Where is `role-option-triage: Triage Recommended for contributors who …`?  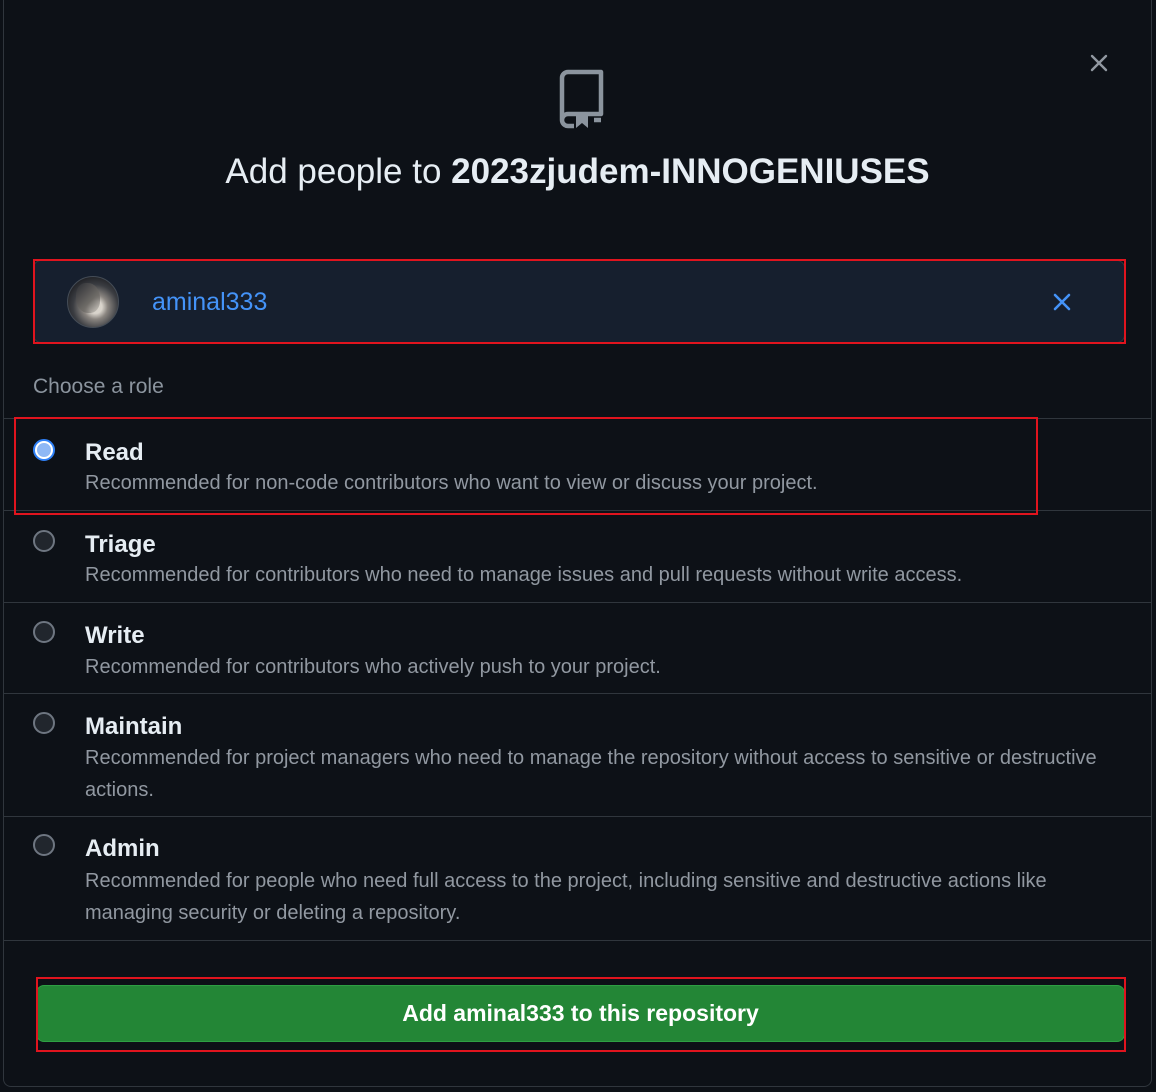 role-option-triage: Triage Recommended for contributors who … is located at coordinates (577, 556).